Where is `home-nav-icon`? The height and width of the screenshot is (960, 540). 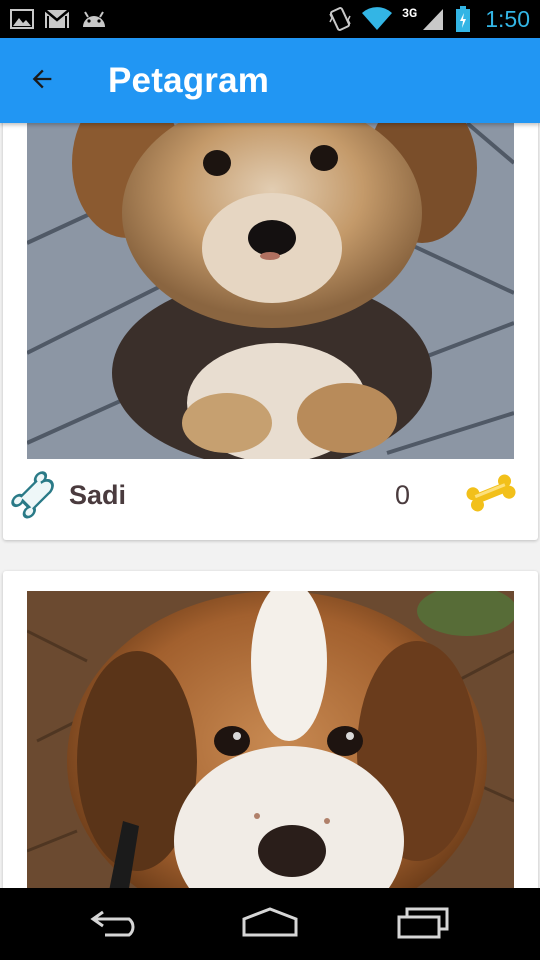
home-nav-icon is located at coordinates (270, 924).